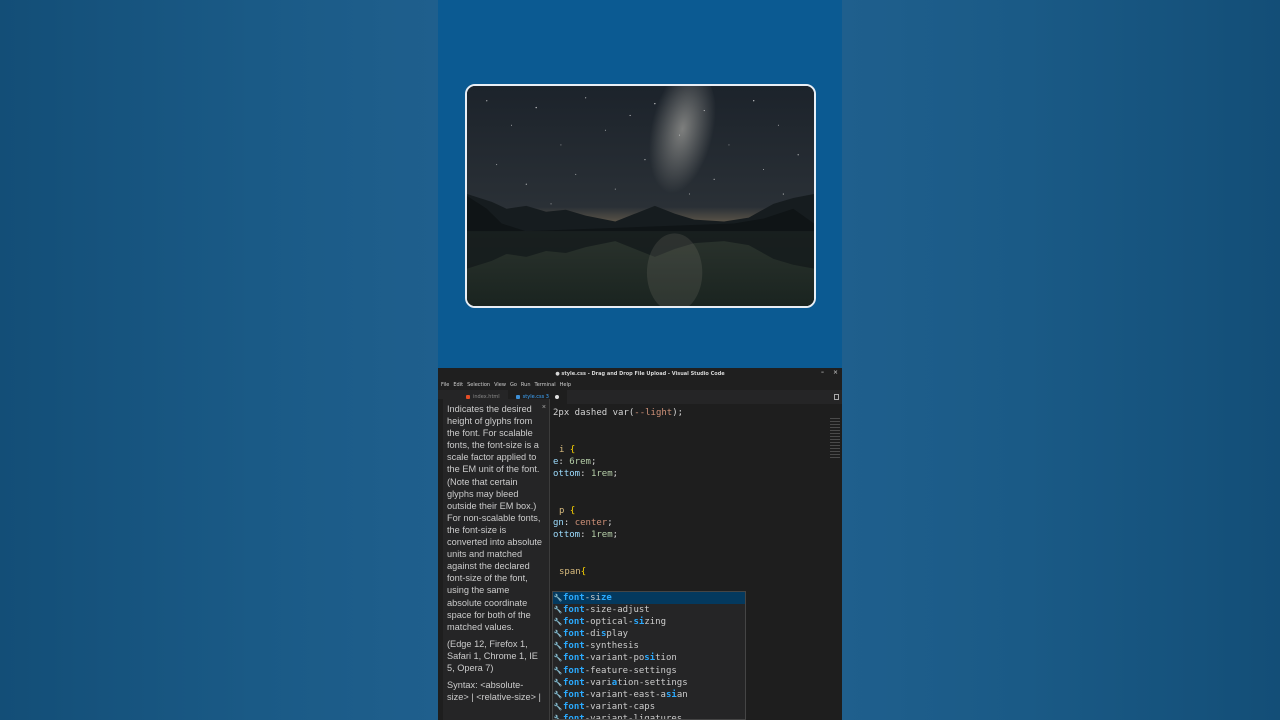 The height and width of the screenshot is (720, 1280). I want to click on code-line: i {, so click(567, 450).